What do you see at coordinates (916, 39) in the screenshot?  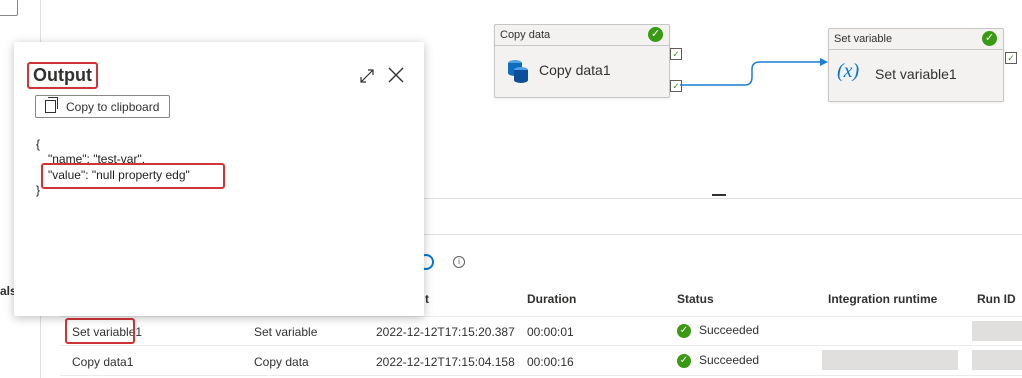 I see `set-variable-activity-header: Set variable ✓` at bounding box center [916, 39].